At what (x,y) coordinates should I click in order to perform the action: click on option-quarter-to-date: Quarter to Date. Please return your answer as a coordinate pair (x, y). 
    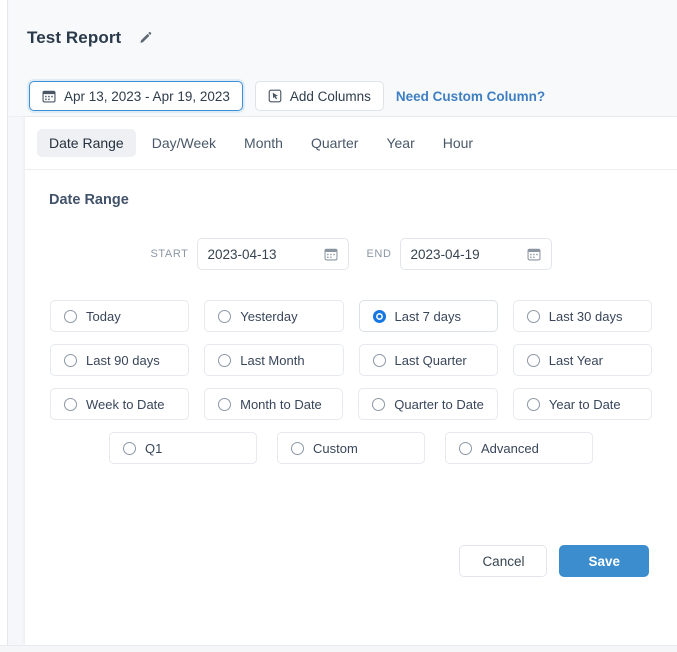
    Looking at the image, I should click on (428, 404).